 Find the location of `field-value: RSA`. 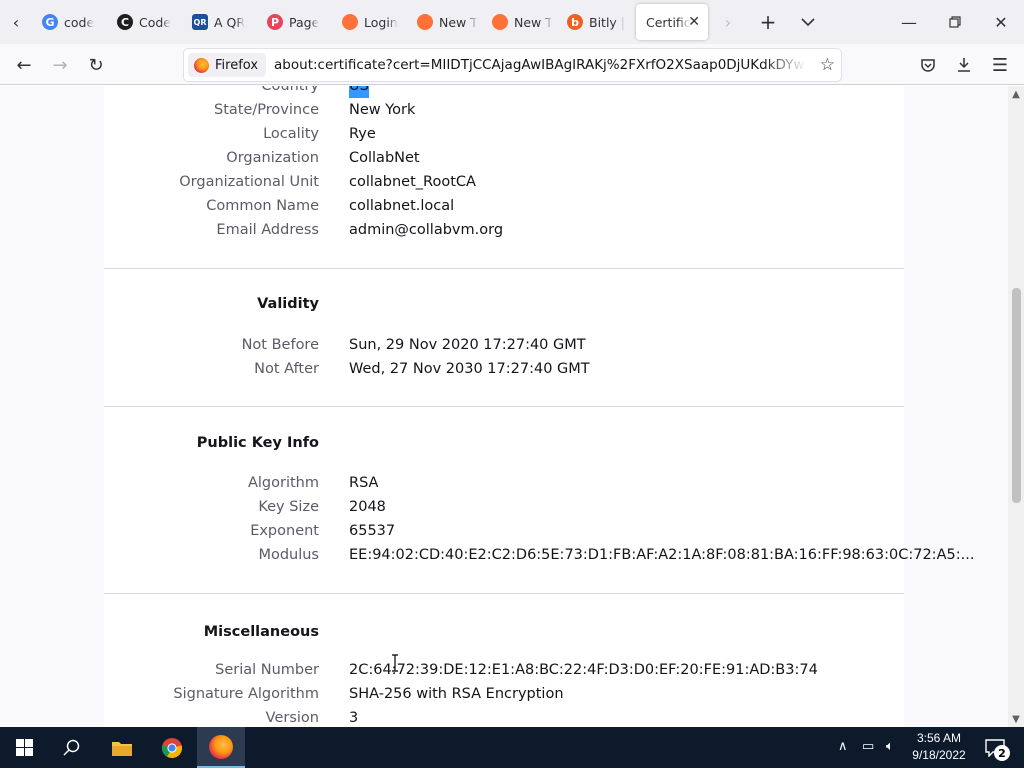

field-value: RSA is located at coordinates (363, 483).